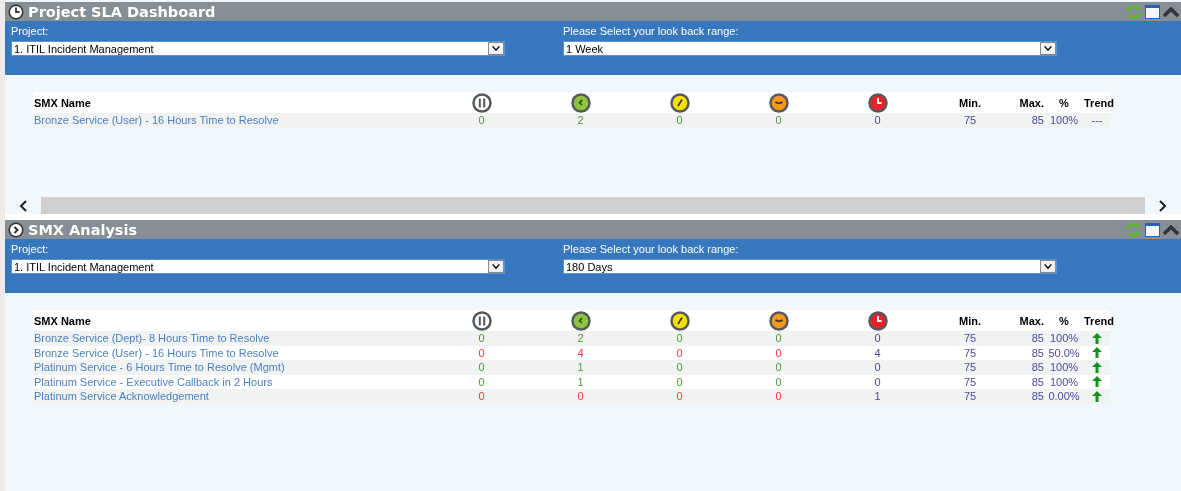  I want to click on panel-title: Project SLA Dashboard, so click(122, 11).